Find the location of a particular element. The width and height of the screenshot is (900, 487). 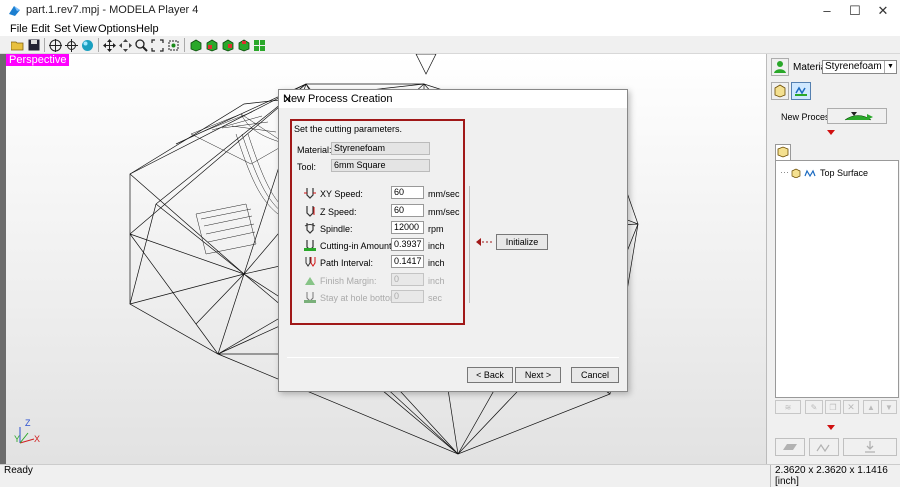

process-tab-button is located at coordinates (801, 91).